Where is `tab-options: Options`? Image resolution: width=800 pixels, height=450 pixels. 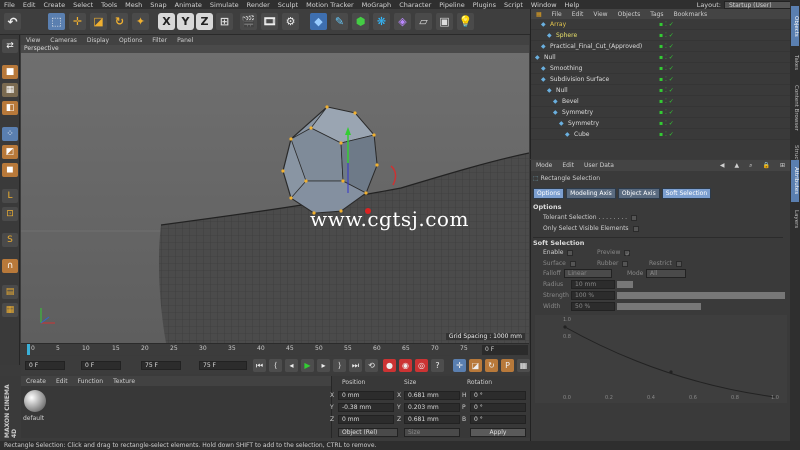
tab-options: Options is located at coordinates (549, 193).